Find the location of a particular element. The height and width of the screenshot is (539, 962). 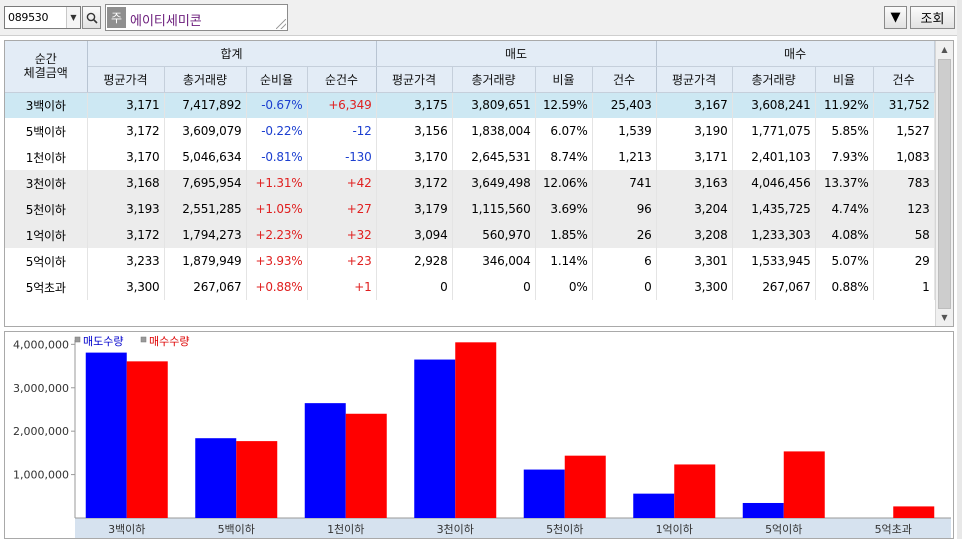

scroll-down-icon: ▼ is located at coordinates (944, 317).